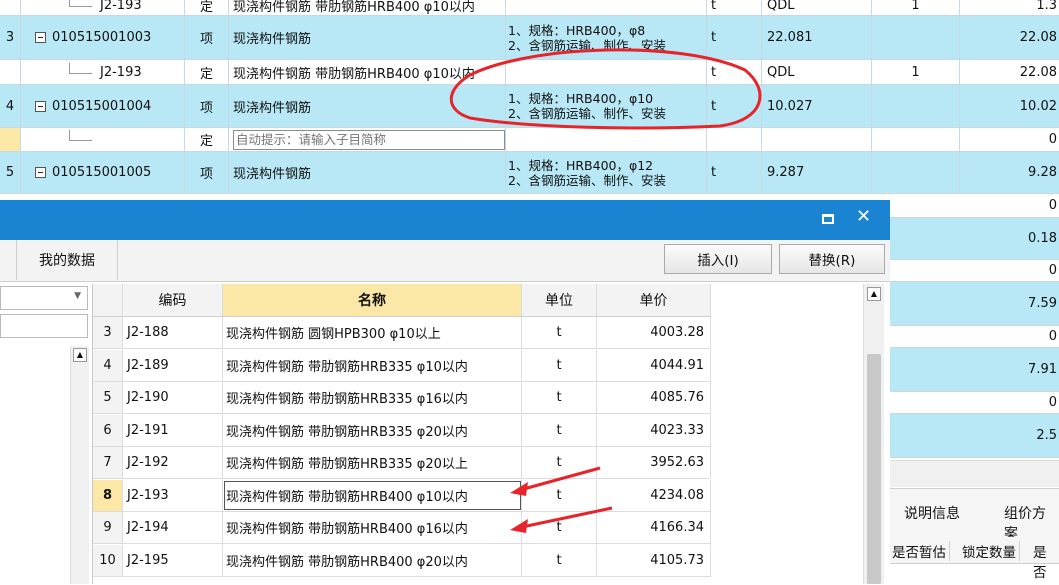 This screenshot has width=1059, height=585. Describe the element at coordinates (445, 220) in the screenshot. I see `dialog-titlebar: ✕` at that location.